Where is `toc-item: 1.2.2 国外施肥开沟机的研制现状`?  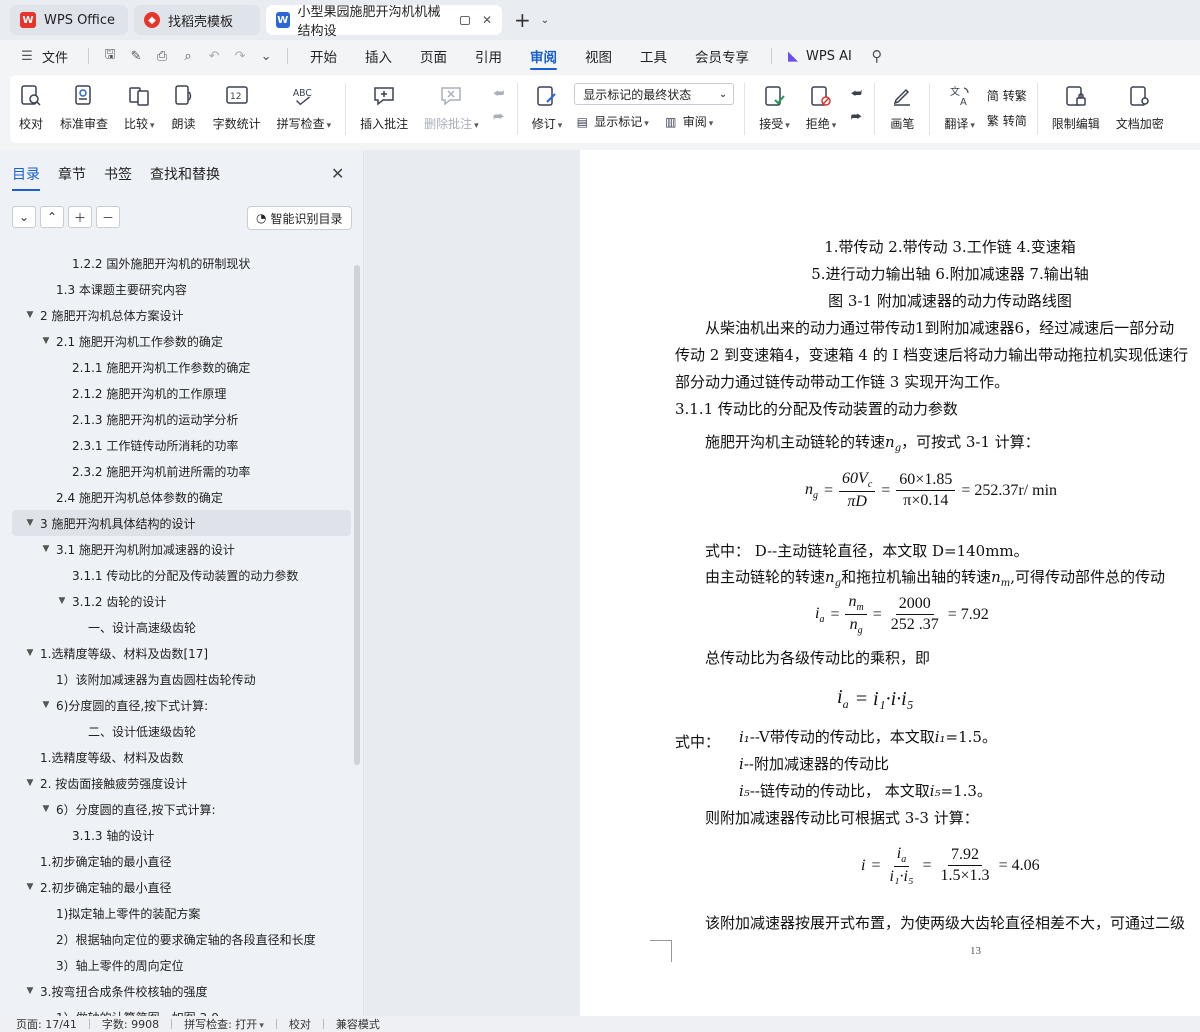 toc-item: 1.2.2 国外施肥开沟机的研制现状 is located at coordinates (176, 263).